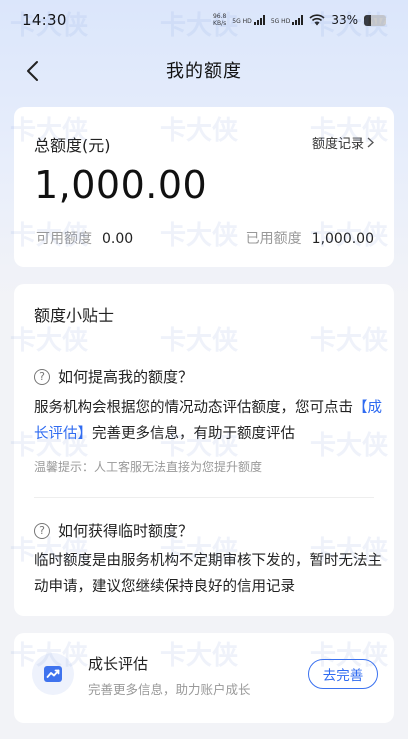 The height and width of the screenshot is (739, 408). What do you see at coordinates (287, 20) in the screenshot?
I see `signal-icon-2: 5G HD` at bounding box center [287, 20].